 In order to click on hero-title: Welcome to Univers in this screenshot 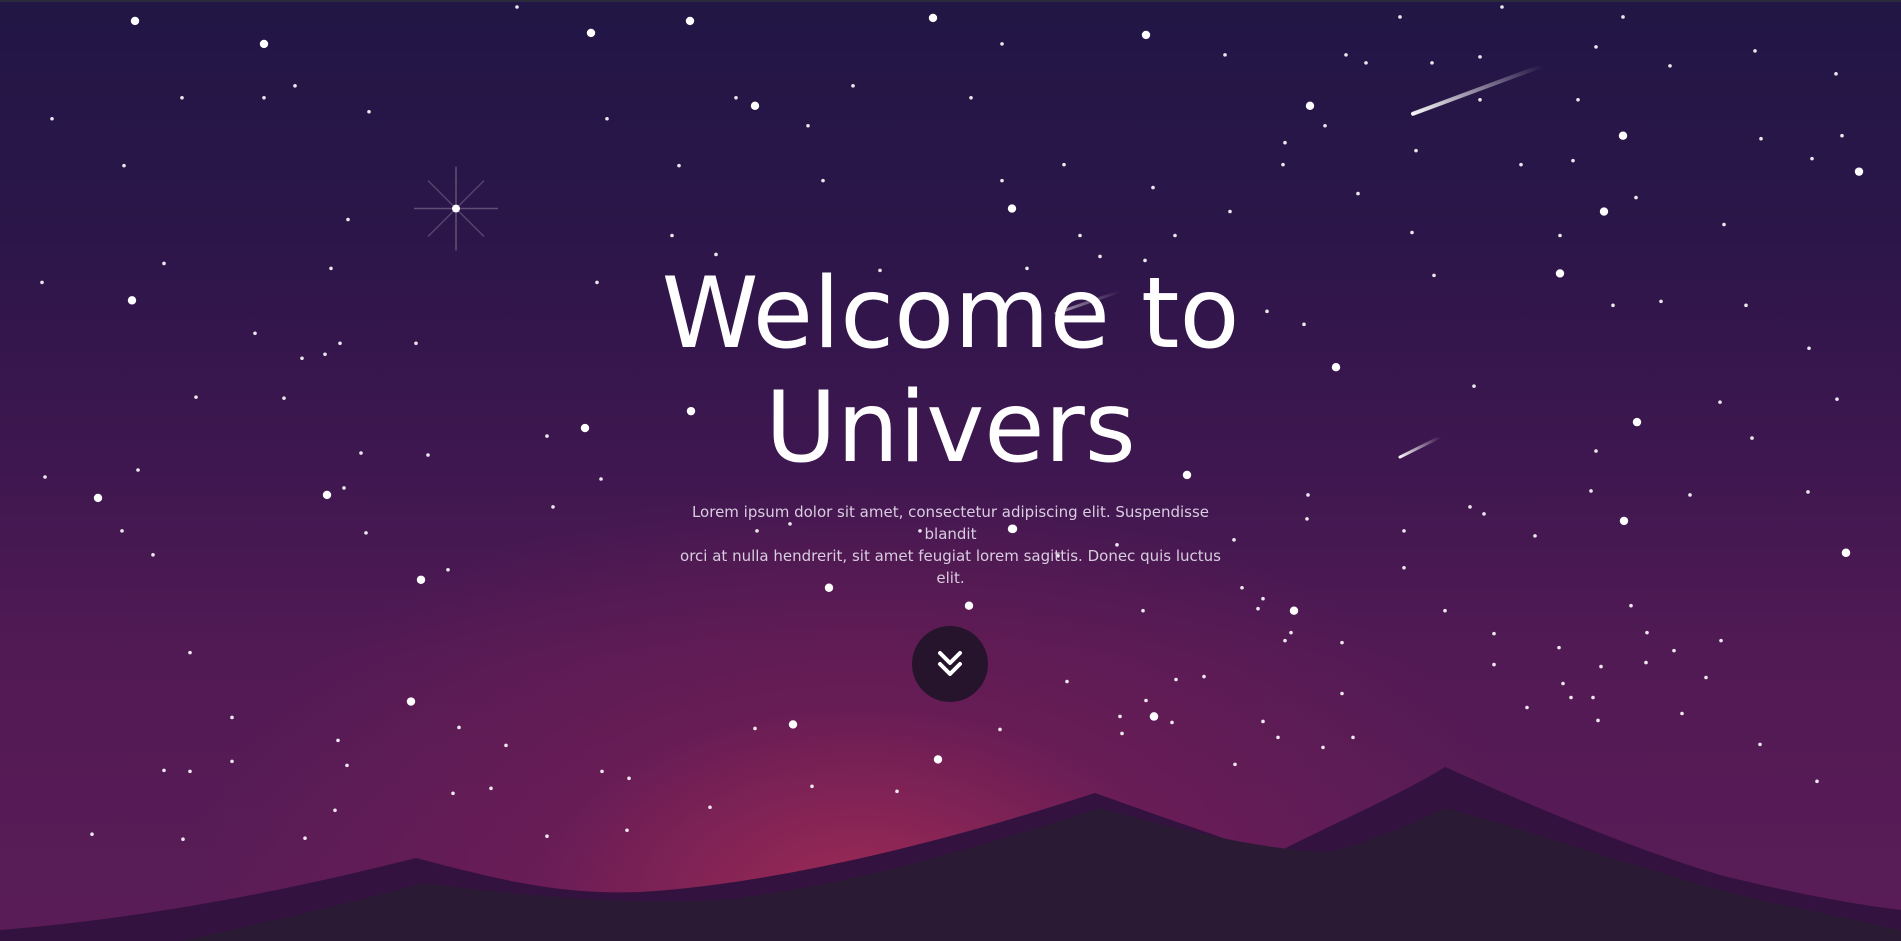, I will do `click(951, 371)`.